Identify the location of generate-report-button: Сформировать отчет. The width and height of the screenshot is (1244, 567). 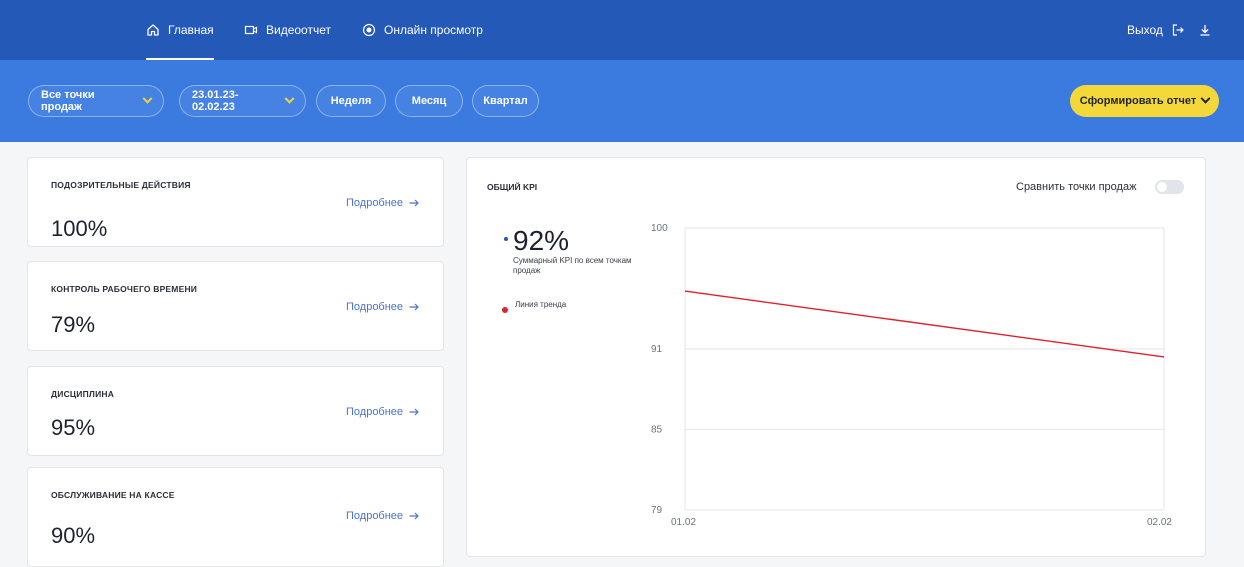
(1144, 101).